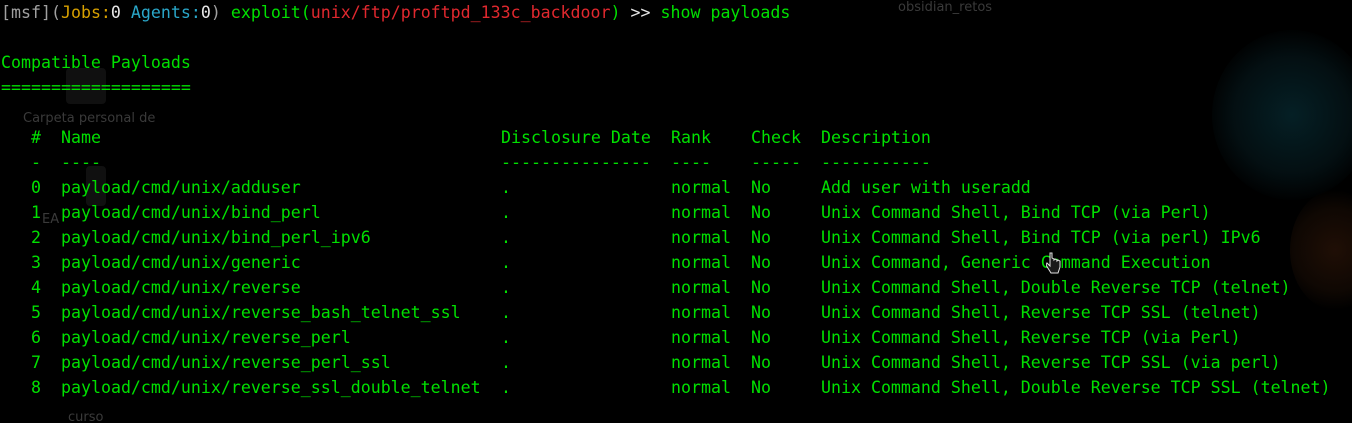 This screenshot has height=423, width=1352. What do you see at coordinates (691, 137) in the screenshot?
I see `header-rank: Rank` at bounding box center [691, 137].